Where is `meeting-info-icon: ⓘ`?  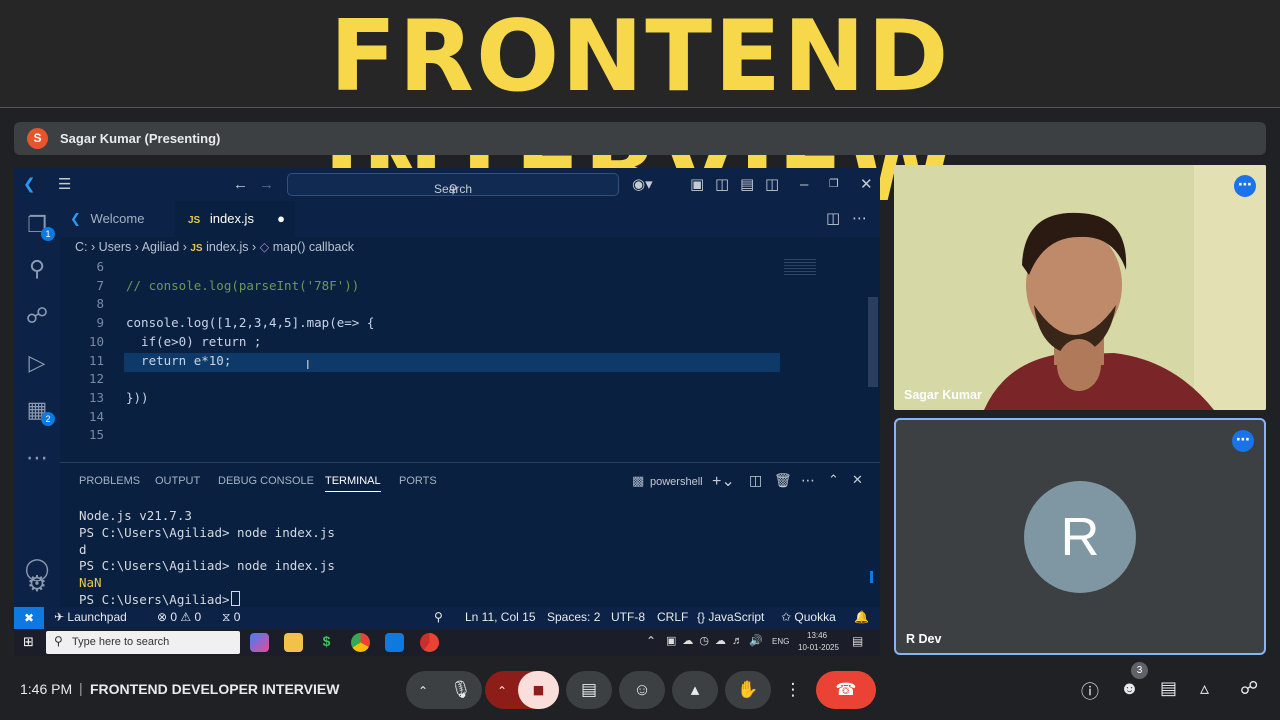 meeting-info-icon: ⓘ is located at coordinates (1090, 691).